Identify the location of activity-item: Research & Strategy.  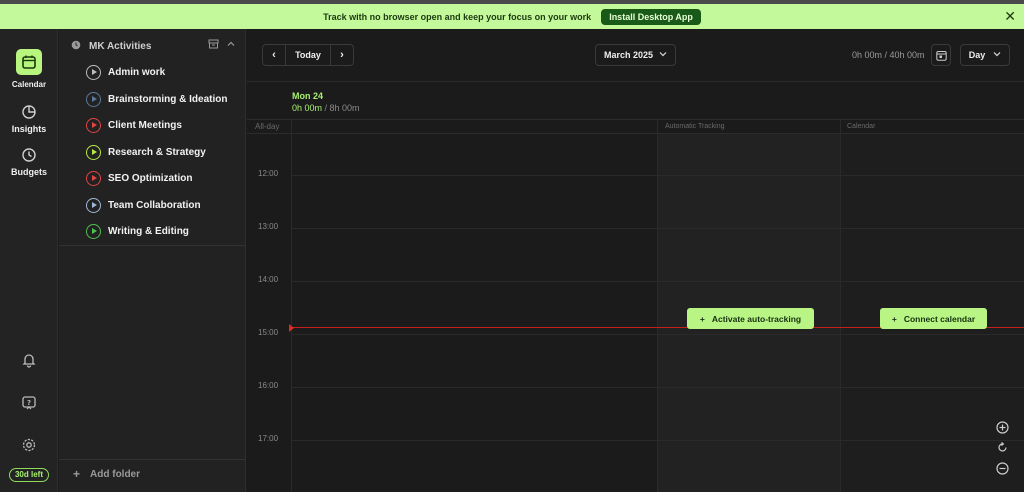
(146, 152).